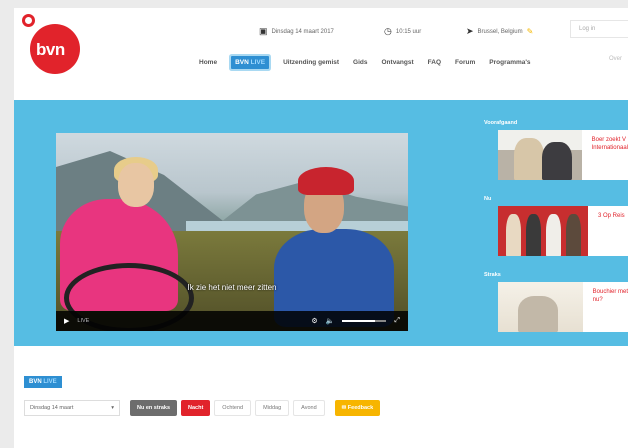 The image size is (628, 448). What do you see at coordinates (530, 31) in the screenshot?
I see `pencil-icon: ✎` at bounding box center [530, 31].